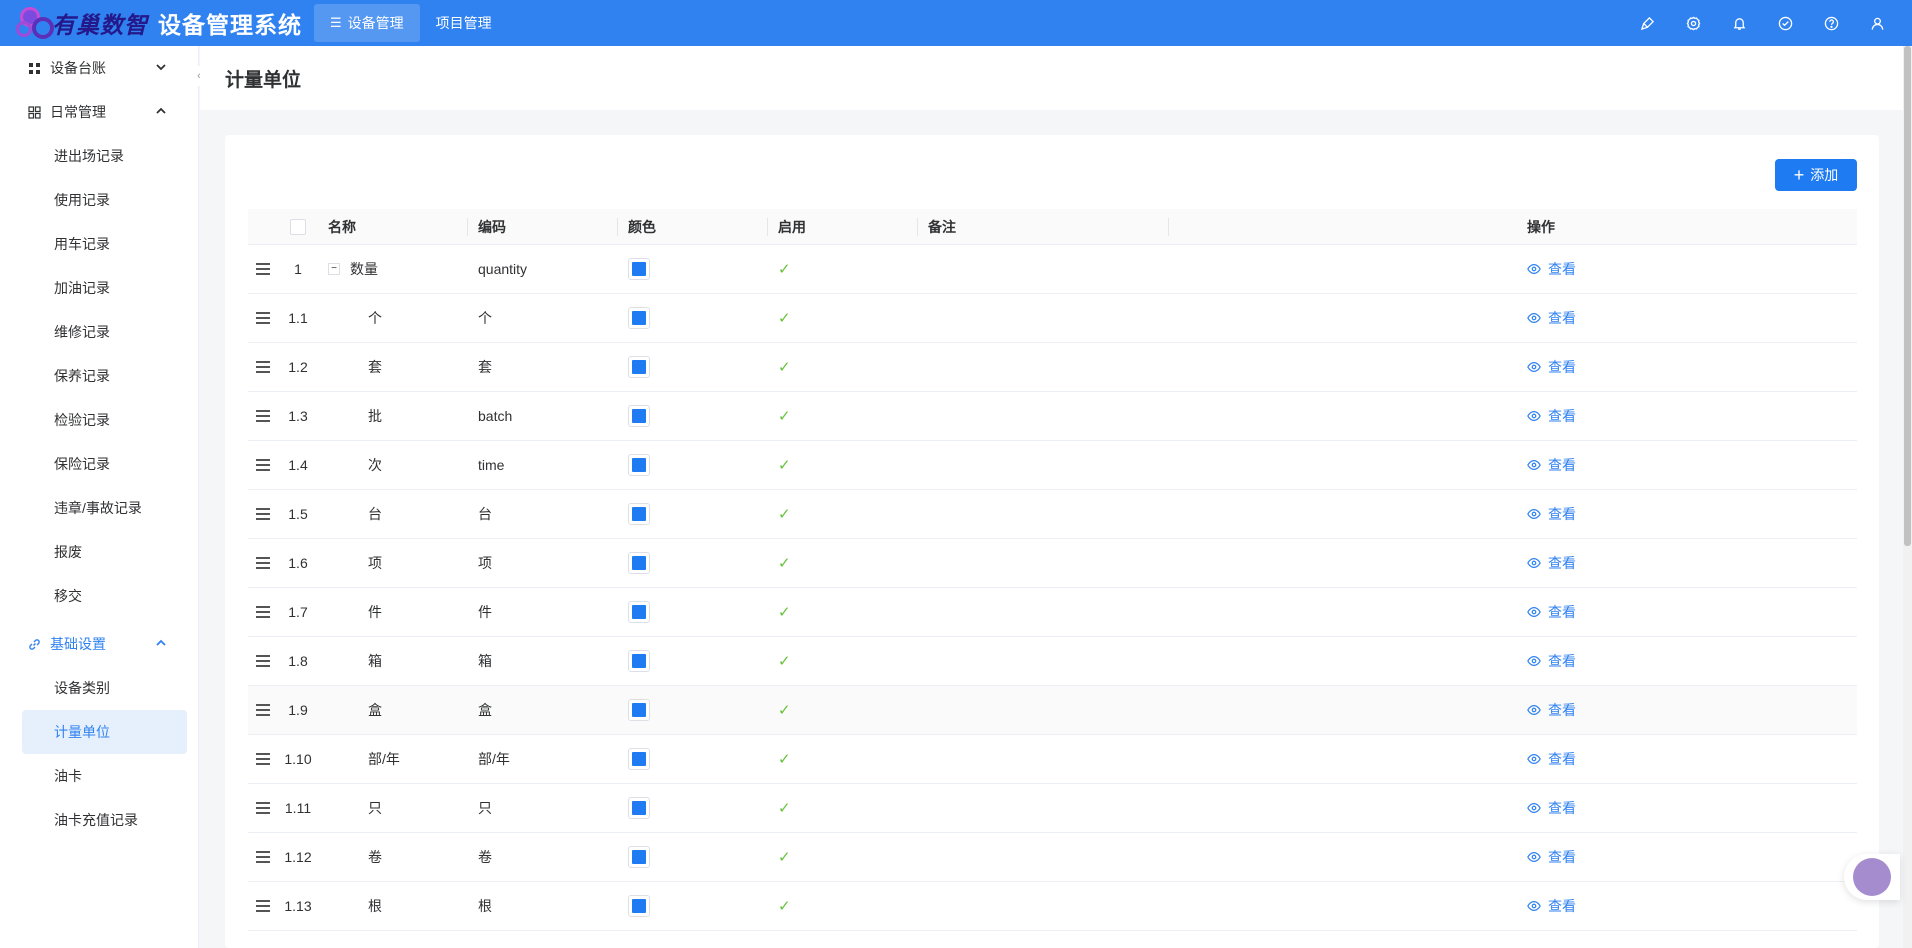 The image size is (1912, 948). Describe the element at coordinates (375, 661) in the screenshot. I see `name-text: 箱` at that location.